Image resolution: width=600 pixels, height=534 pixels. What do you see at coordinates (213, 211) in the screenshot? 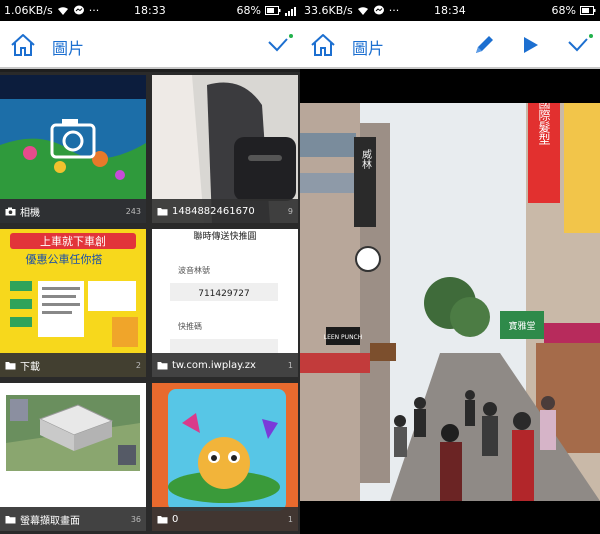
I see `album-name: 1484882461670` at bounding box center [213, 211].